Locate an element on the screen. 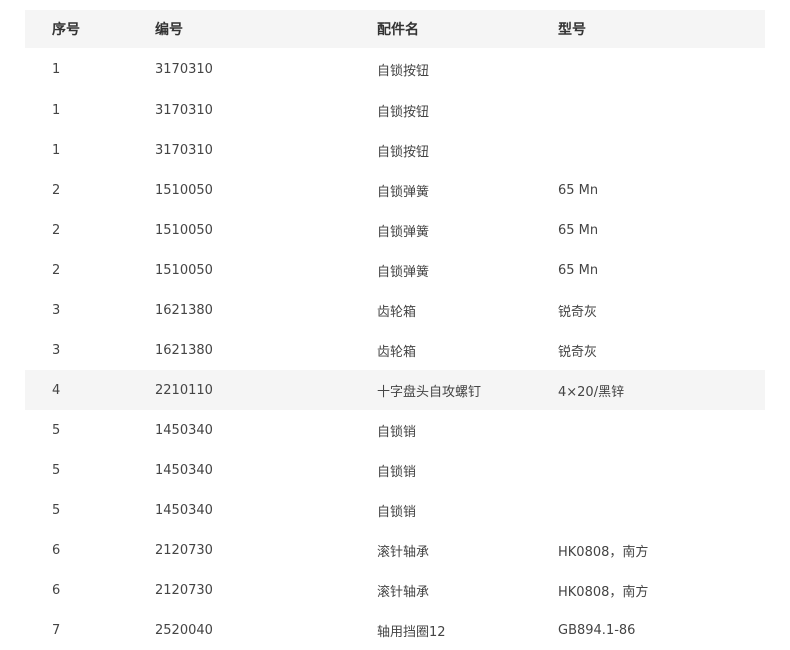 The image size is (790, 650). cell-name: 轴用挡圈12 is located at coordinates (411, 632).